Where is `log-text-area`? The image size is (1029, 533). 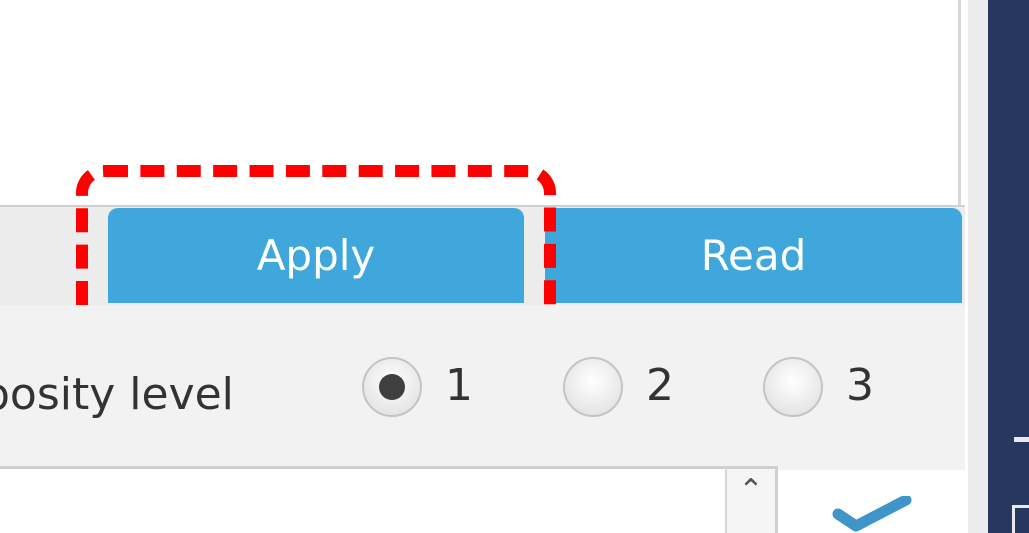
log-text-area is located at coordinates (389, 499).